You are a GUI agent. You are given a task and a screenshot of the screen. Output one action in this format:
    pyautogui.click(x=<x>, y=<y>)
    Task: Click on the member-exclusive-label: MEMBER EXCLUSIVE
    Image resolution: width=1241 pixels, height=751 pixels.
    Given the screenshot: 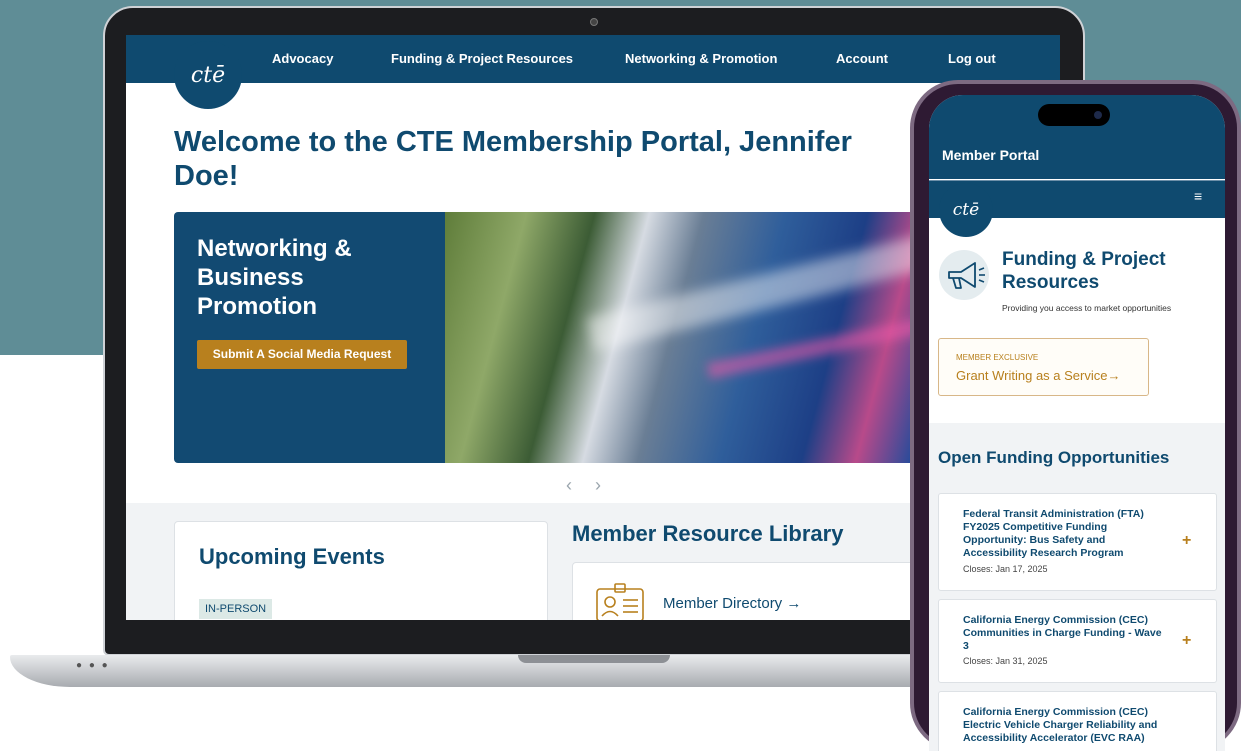 What is the action you would take?
    pyautogui.click(x=997, y=357)
    